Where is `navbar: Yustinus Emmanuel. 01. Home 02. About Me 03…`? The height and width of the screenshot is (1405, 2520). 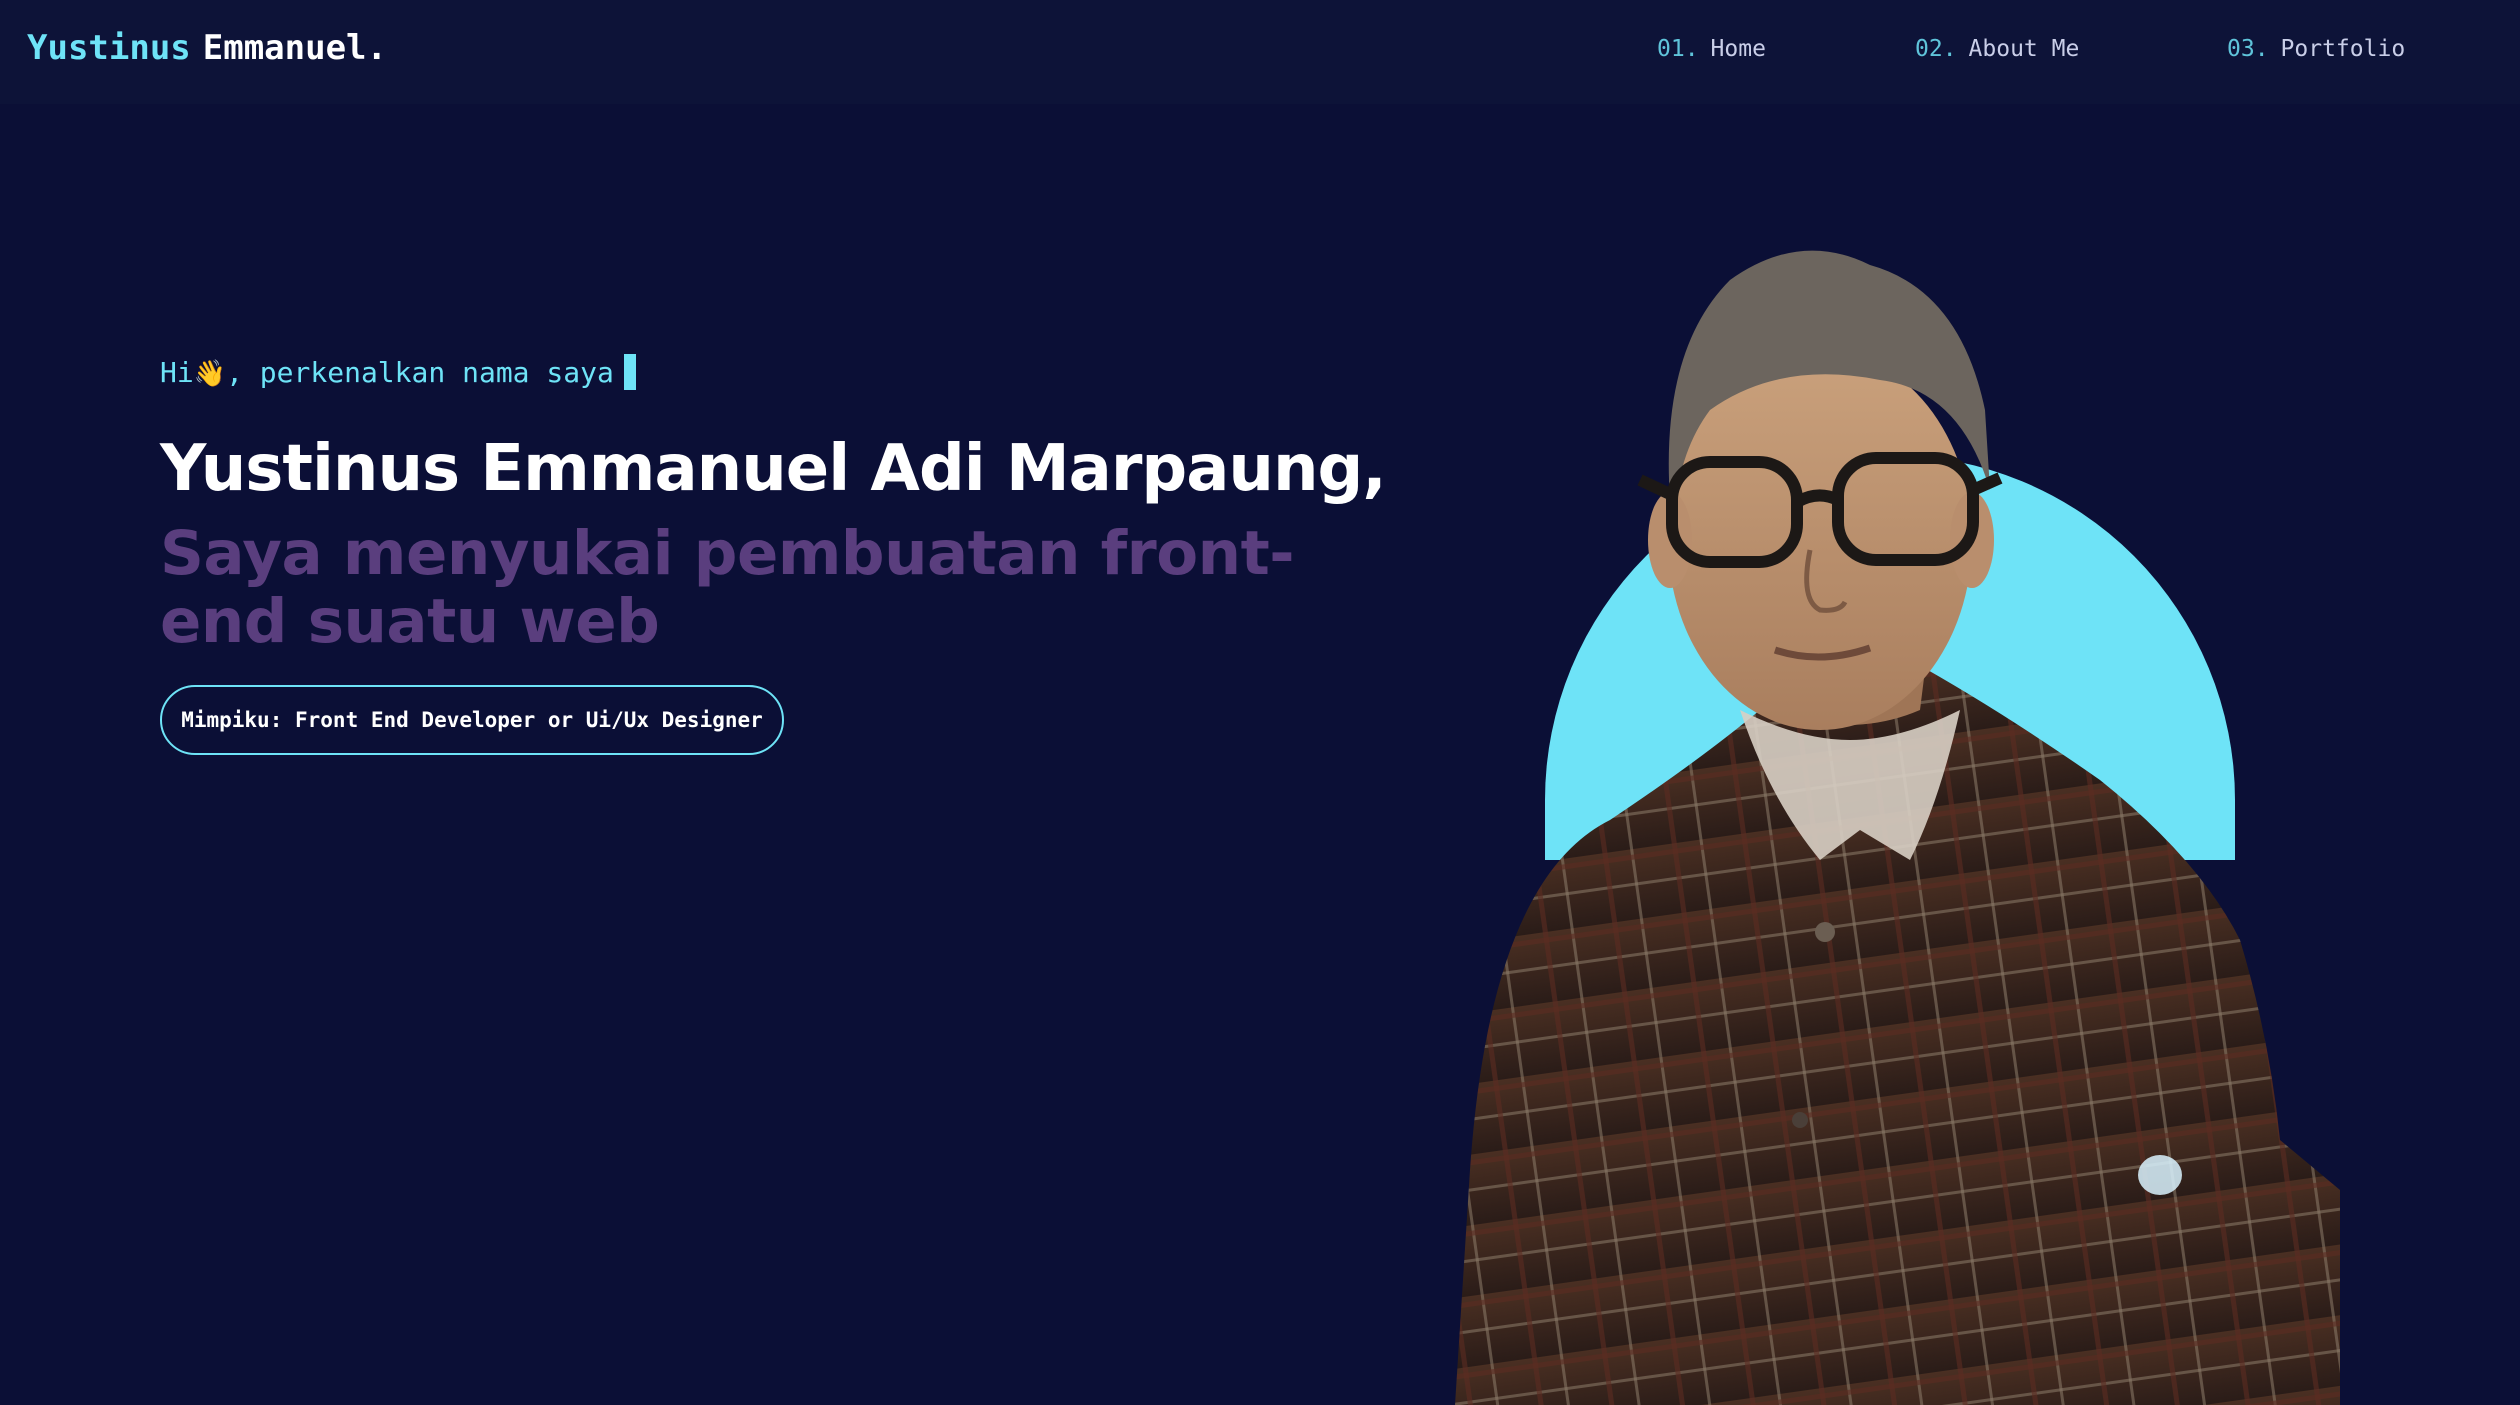
navbar: Yustinus Emmanuel. 01. Home 02. About Me 03… is located at coordinates (1260, 52).